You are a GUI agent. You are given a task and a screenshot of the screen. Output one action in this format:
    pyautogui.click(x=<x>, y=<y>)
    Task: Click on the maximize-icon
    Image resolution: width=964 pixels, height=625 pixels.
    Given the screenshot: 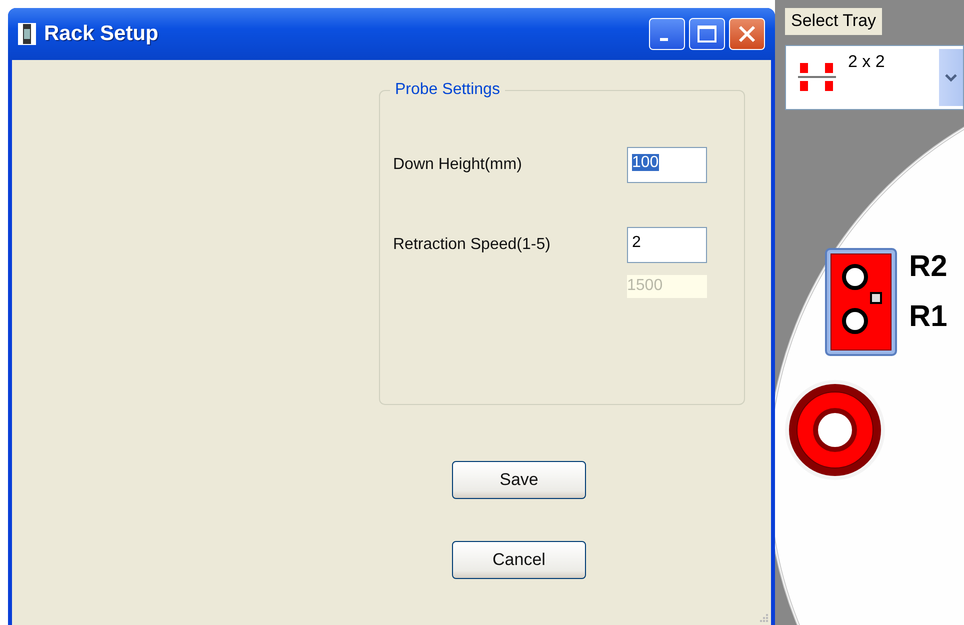 What is the action you would take?
    pyautogui.click(x=707, y=34)
    